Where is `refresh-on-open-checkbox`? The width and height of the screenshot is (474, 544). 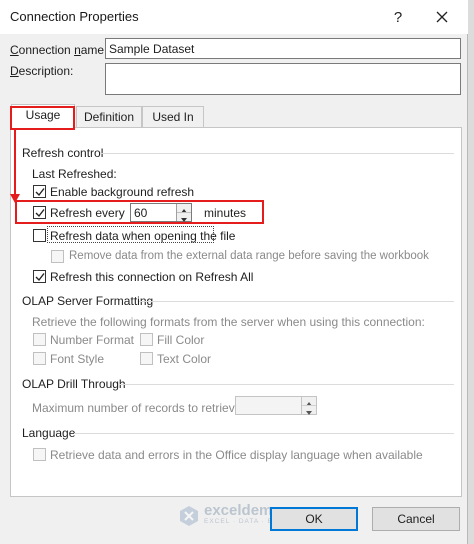
refresh-on-open-checkbox is located at coordinates (39, 235).